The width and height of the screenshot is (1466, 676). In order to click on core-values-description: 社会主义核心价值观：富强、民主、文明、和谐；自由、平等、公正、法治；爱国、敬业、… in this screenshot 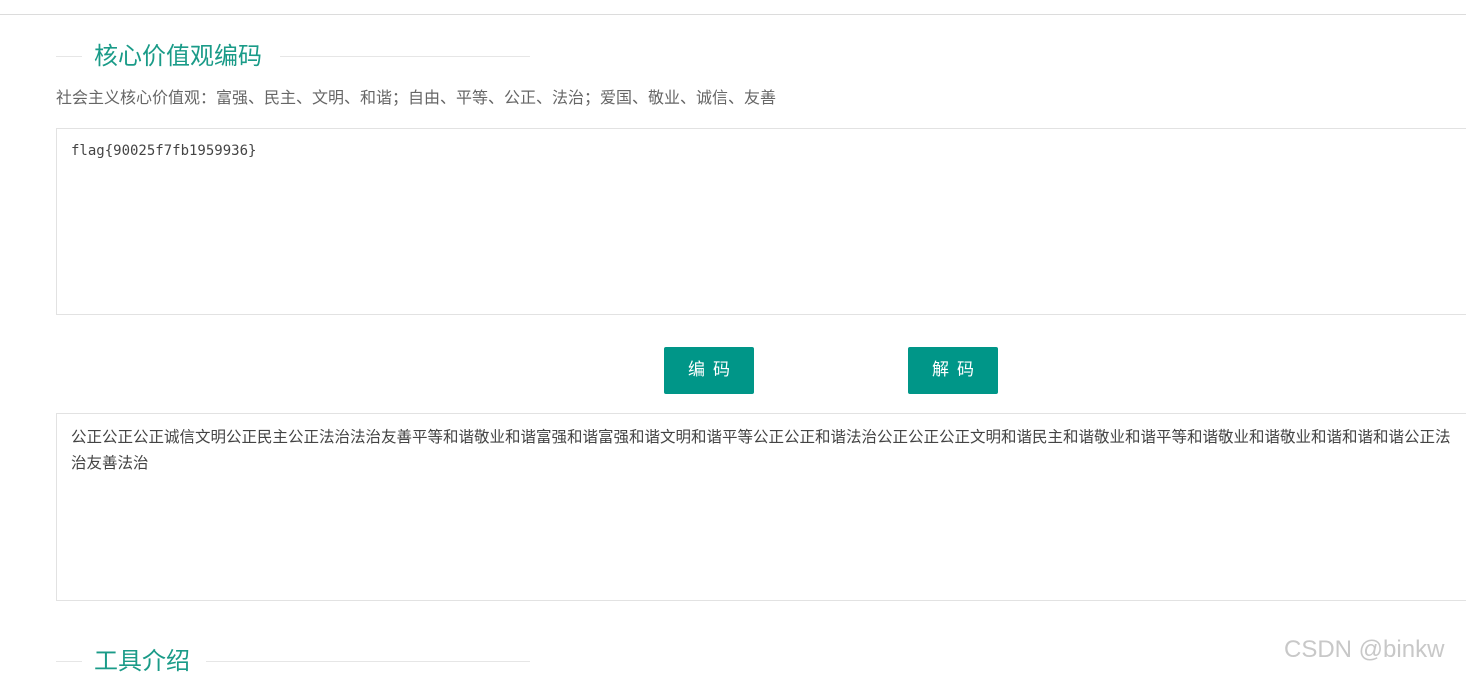, I will do `click(416, 97)`.